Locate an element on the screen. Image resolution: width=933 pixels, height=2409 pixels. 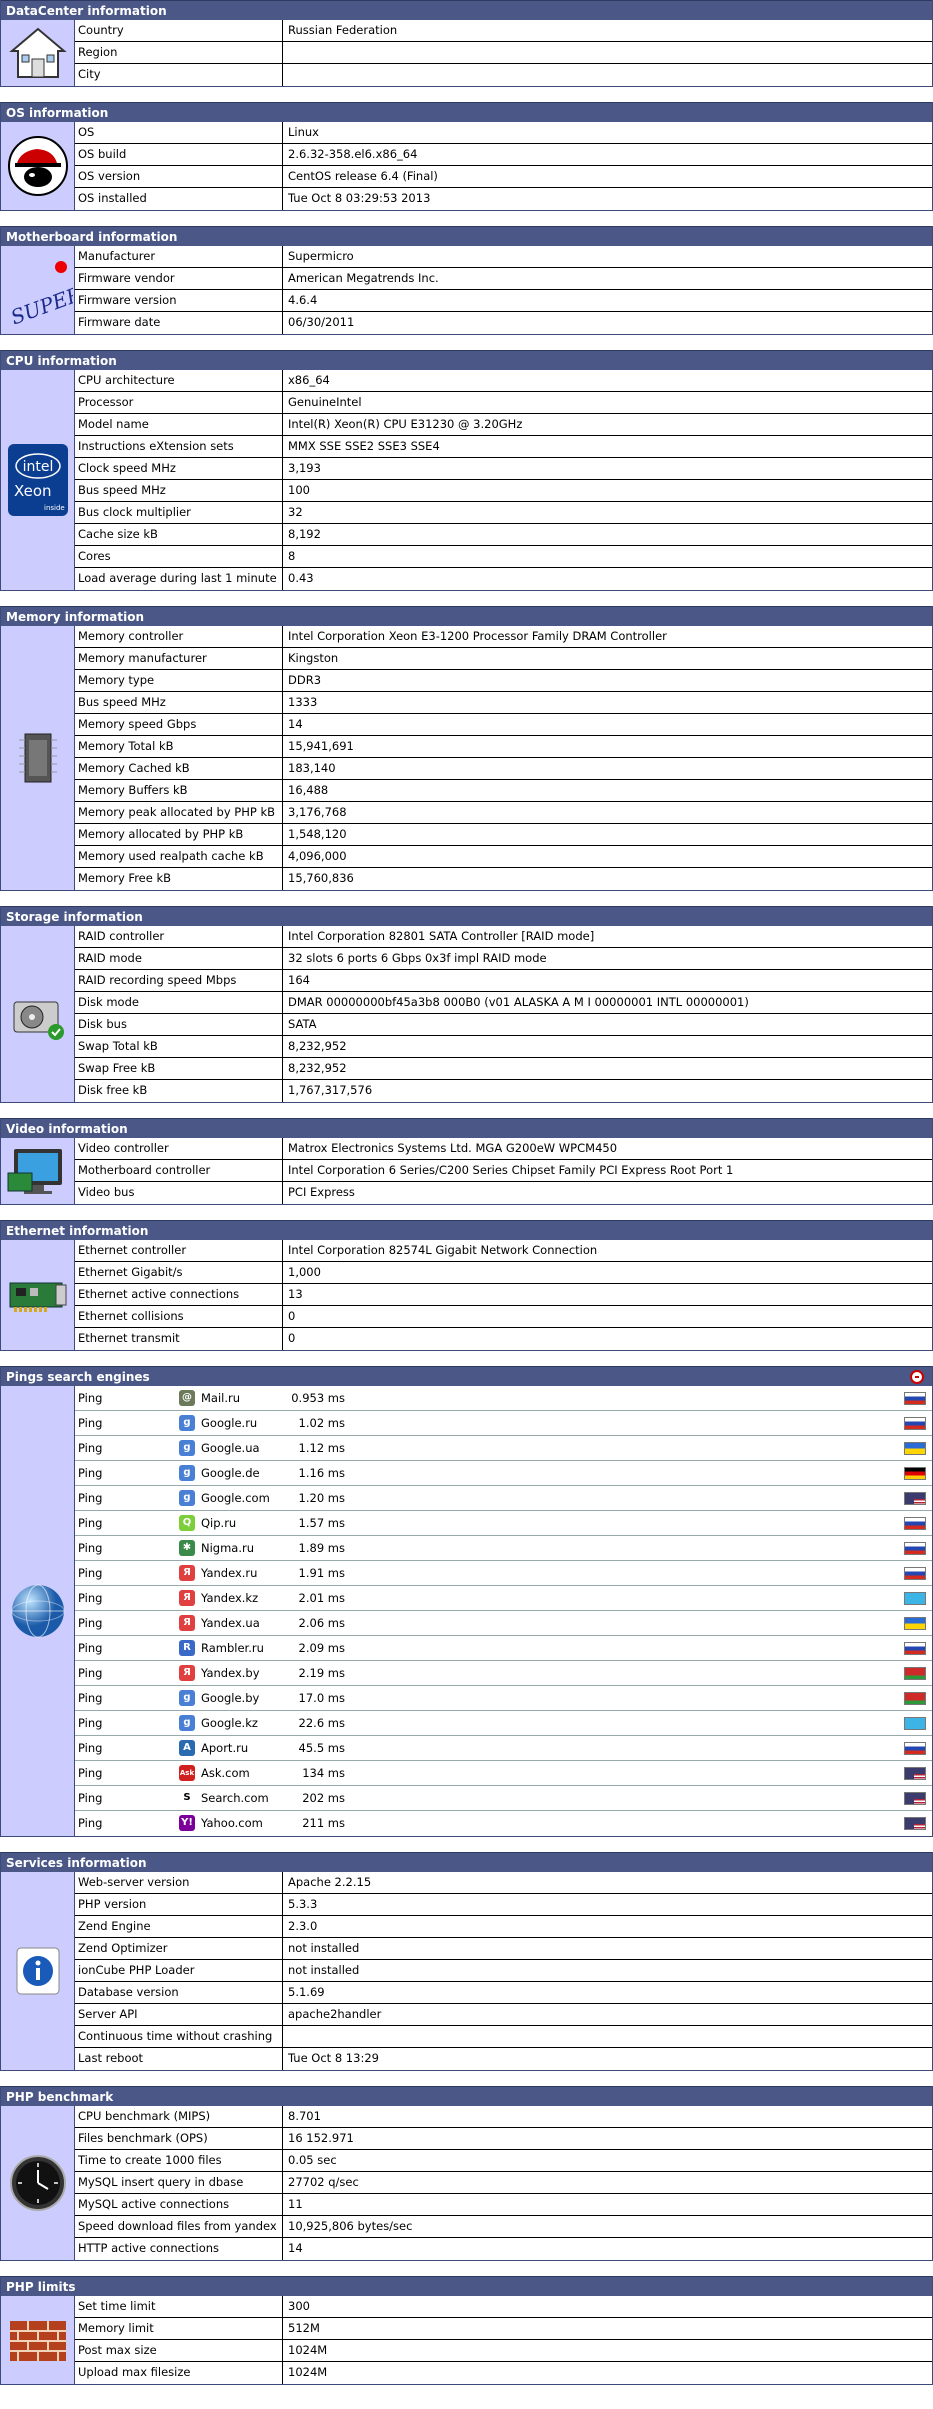
ping-time: 0.953 ms is located at coordinates (318, 1398).